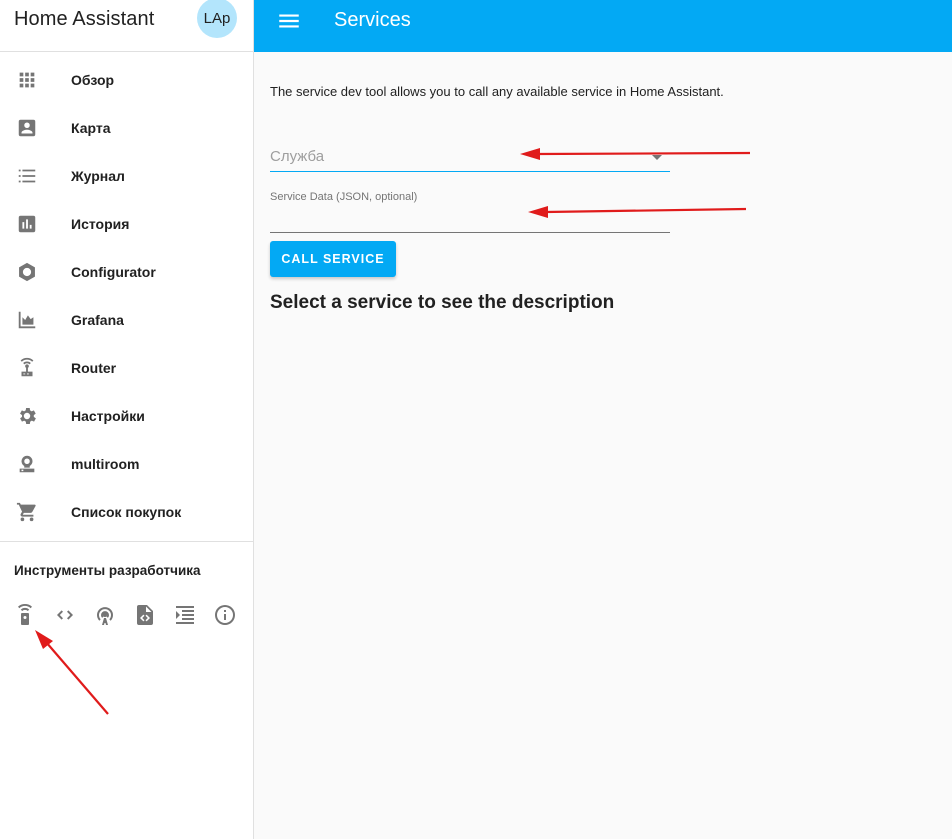 This screenshot has width=952, height=839. I want to click on call-service-button: CALL SERVICE, so click(333, 259).